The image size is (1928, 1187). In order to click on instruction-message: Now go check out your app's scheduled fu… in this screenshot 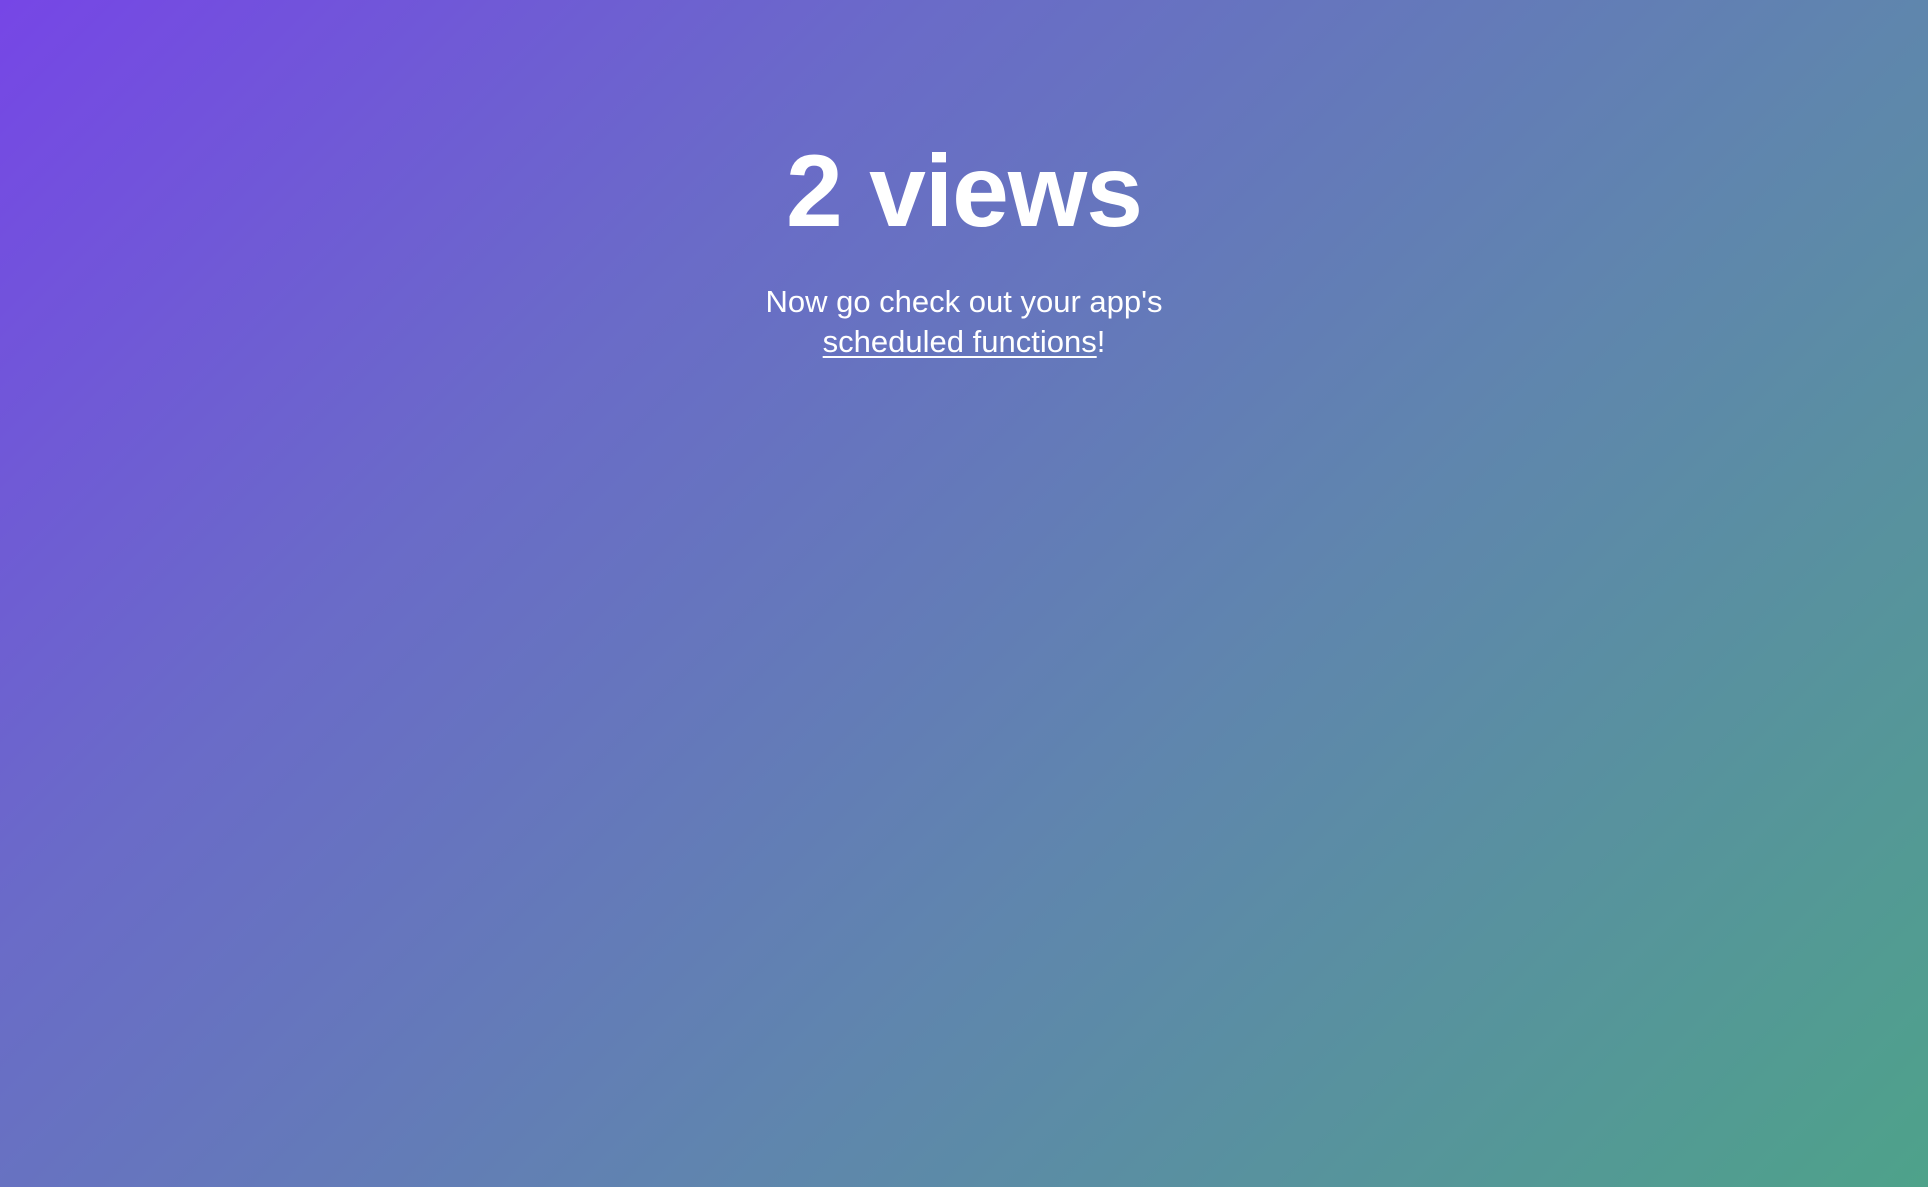, I will do `click(964, 322)`.